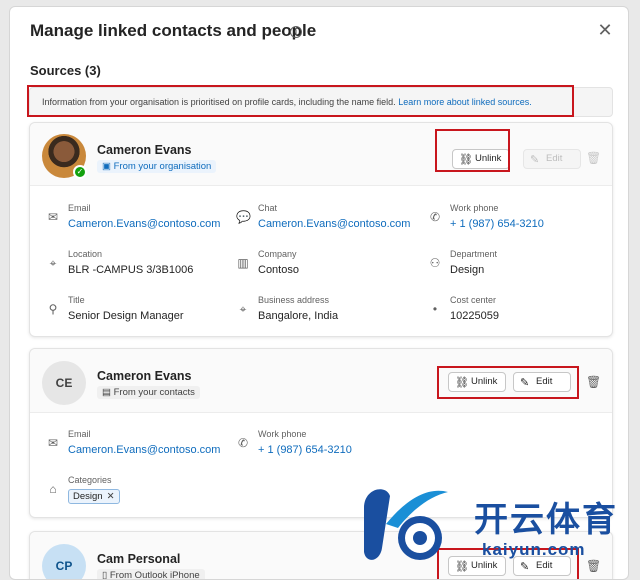  What do you see at coordinates (53, 489) in the screenshot?
I see `tag-icon: ⌂` at bounding box center [53, 489].